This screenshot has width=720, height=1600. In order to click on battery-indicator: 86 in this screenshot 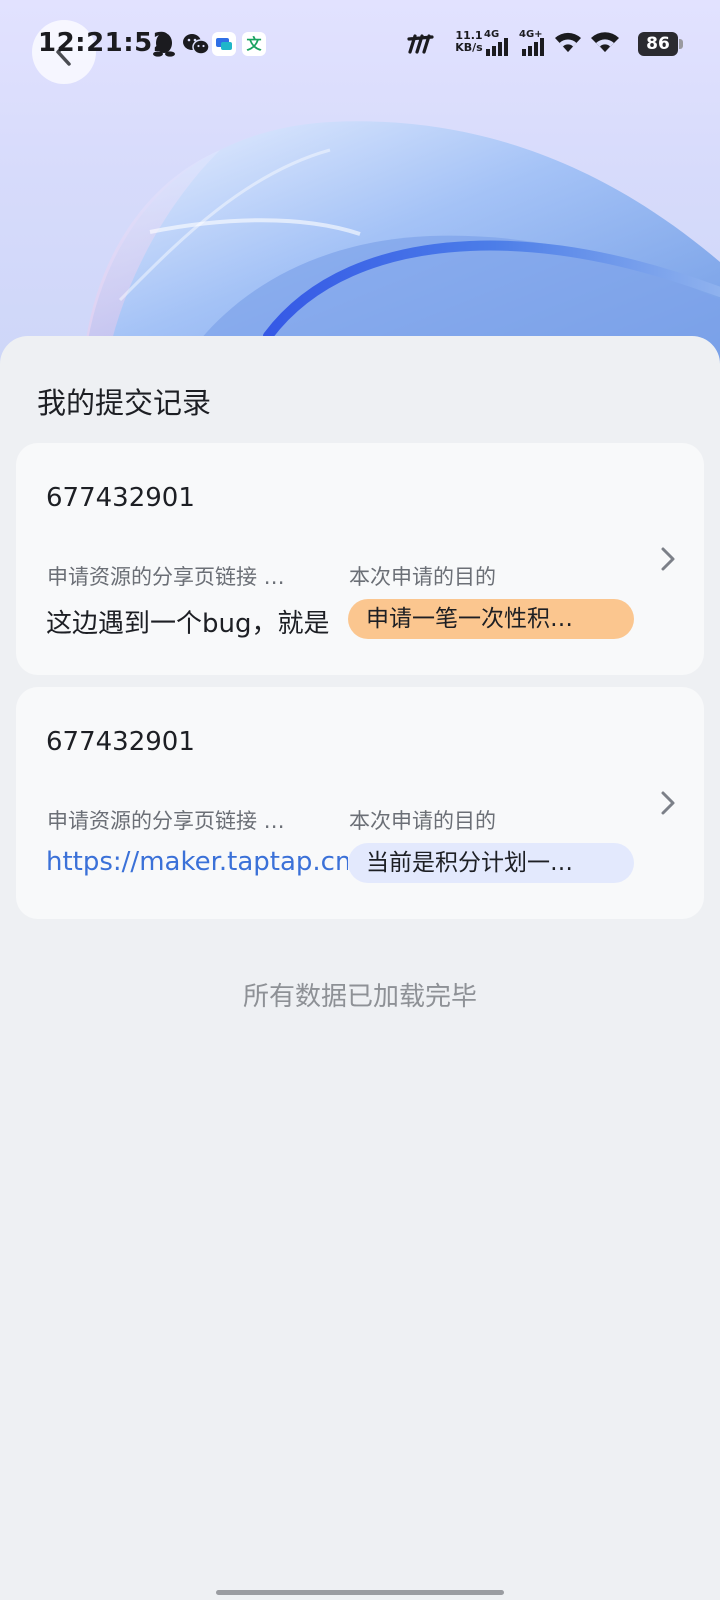, I will do `click(660, 44)`.